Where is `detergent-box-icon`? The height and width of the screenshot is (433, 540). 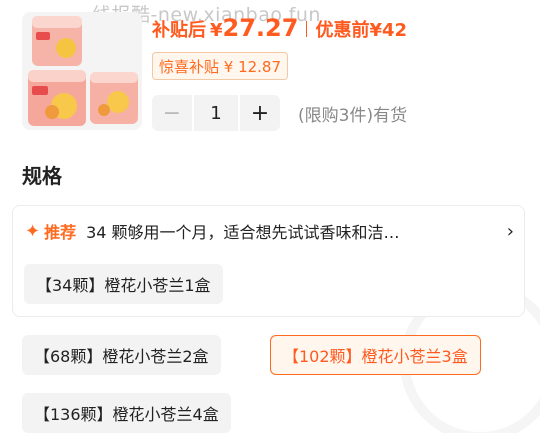 detergent-box-icon is located at coordinates (83, 71).